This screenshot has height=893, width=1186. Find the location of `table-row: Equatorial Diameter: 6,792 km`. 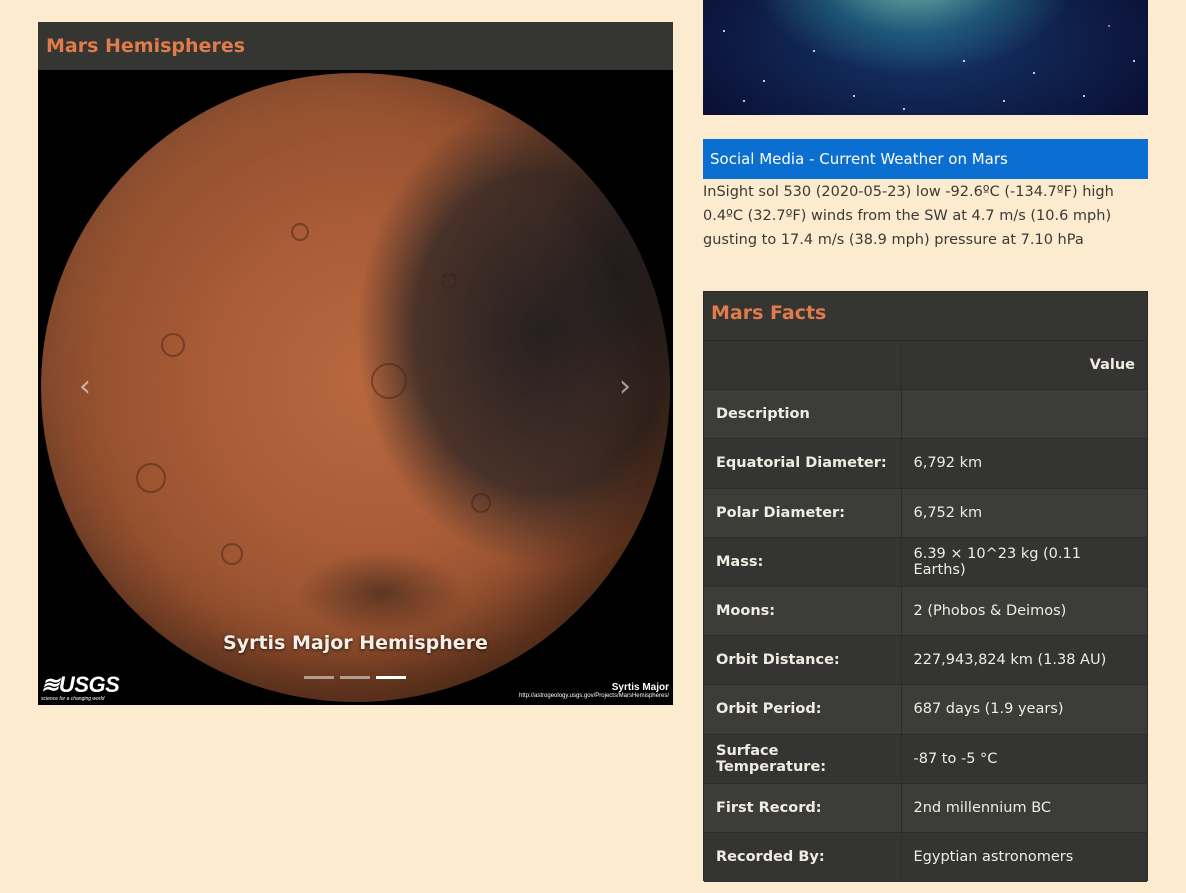

table-row: Equatorial Diameter: 6,792 km is located at coordinates (925, 463).